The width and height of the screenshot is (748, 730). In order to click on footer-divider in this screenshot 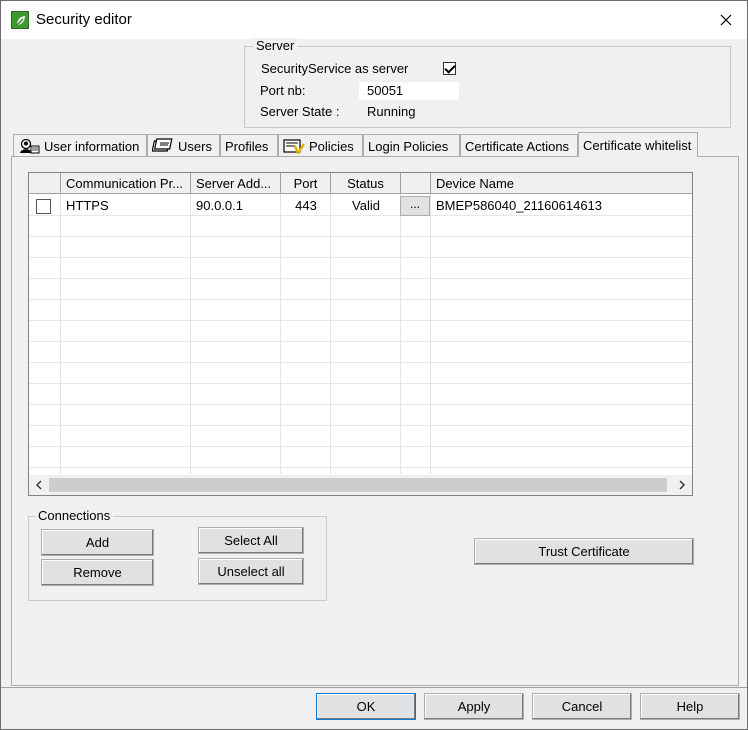, I will do `click(374, 687)`.